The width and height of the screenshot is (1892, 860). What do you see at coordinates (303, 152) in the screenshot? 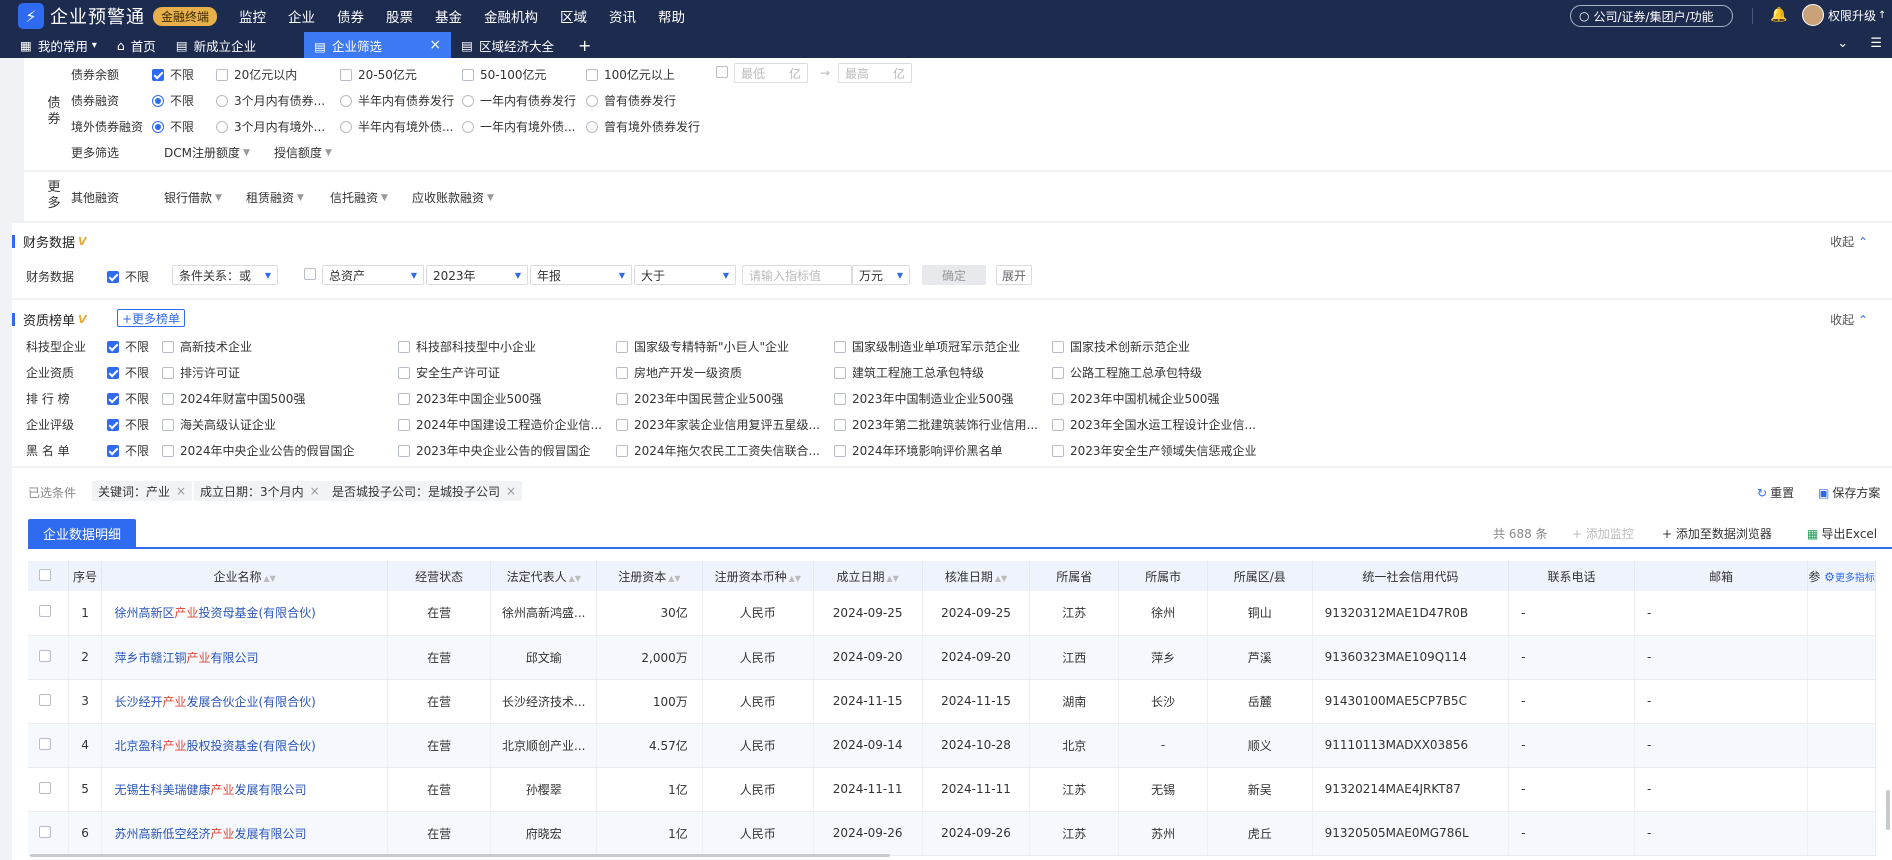
I see `credit-quota-dropdown: 授信额度 ▼` at bounding box center [303, 152].